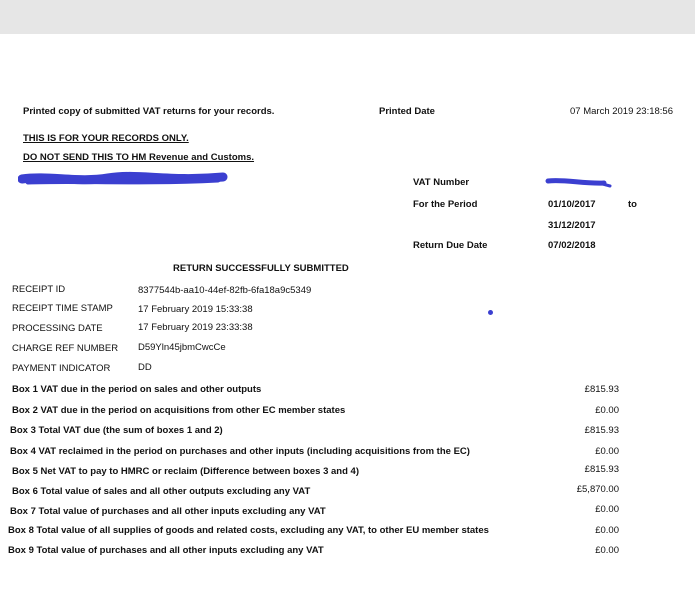 This screenshot has width=695, height=600. Describe the element at coordinates (106, 138) in the screenshot. I see `records-only-notice: THIS IS FOR YOUR RECORDS ONLY.` at that location.